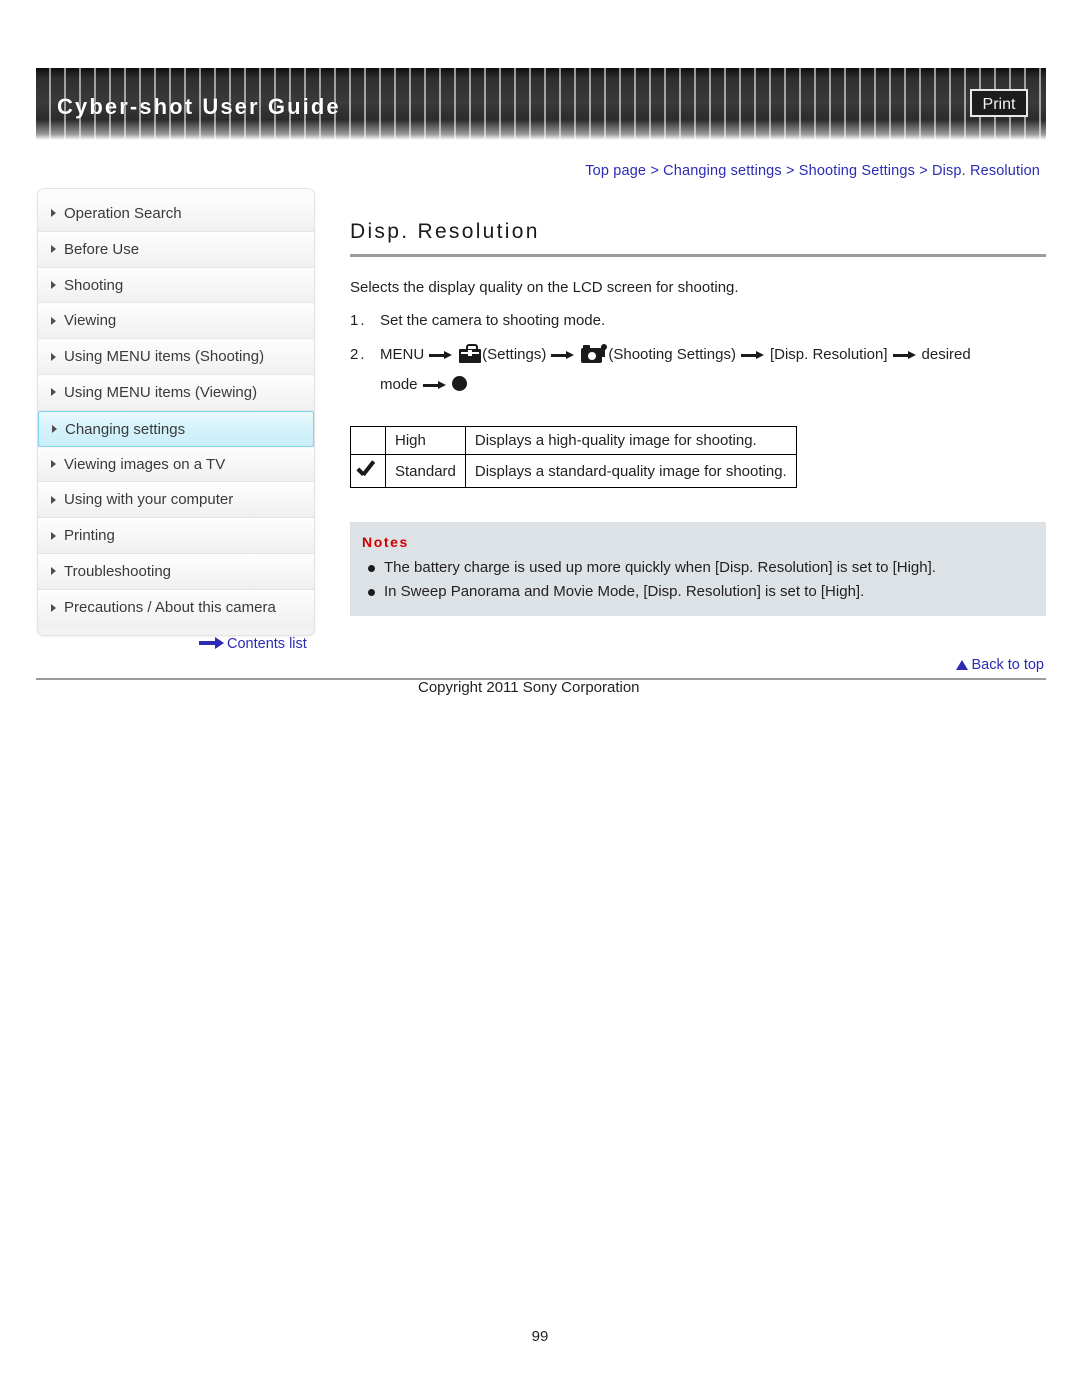 This screenshot has height=1397, width=1080. What do you see at coordinates (89, 536) in the screenshot?
I see `sidebar-item-label: Printing` at bounding box center [89, 536].